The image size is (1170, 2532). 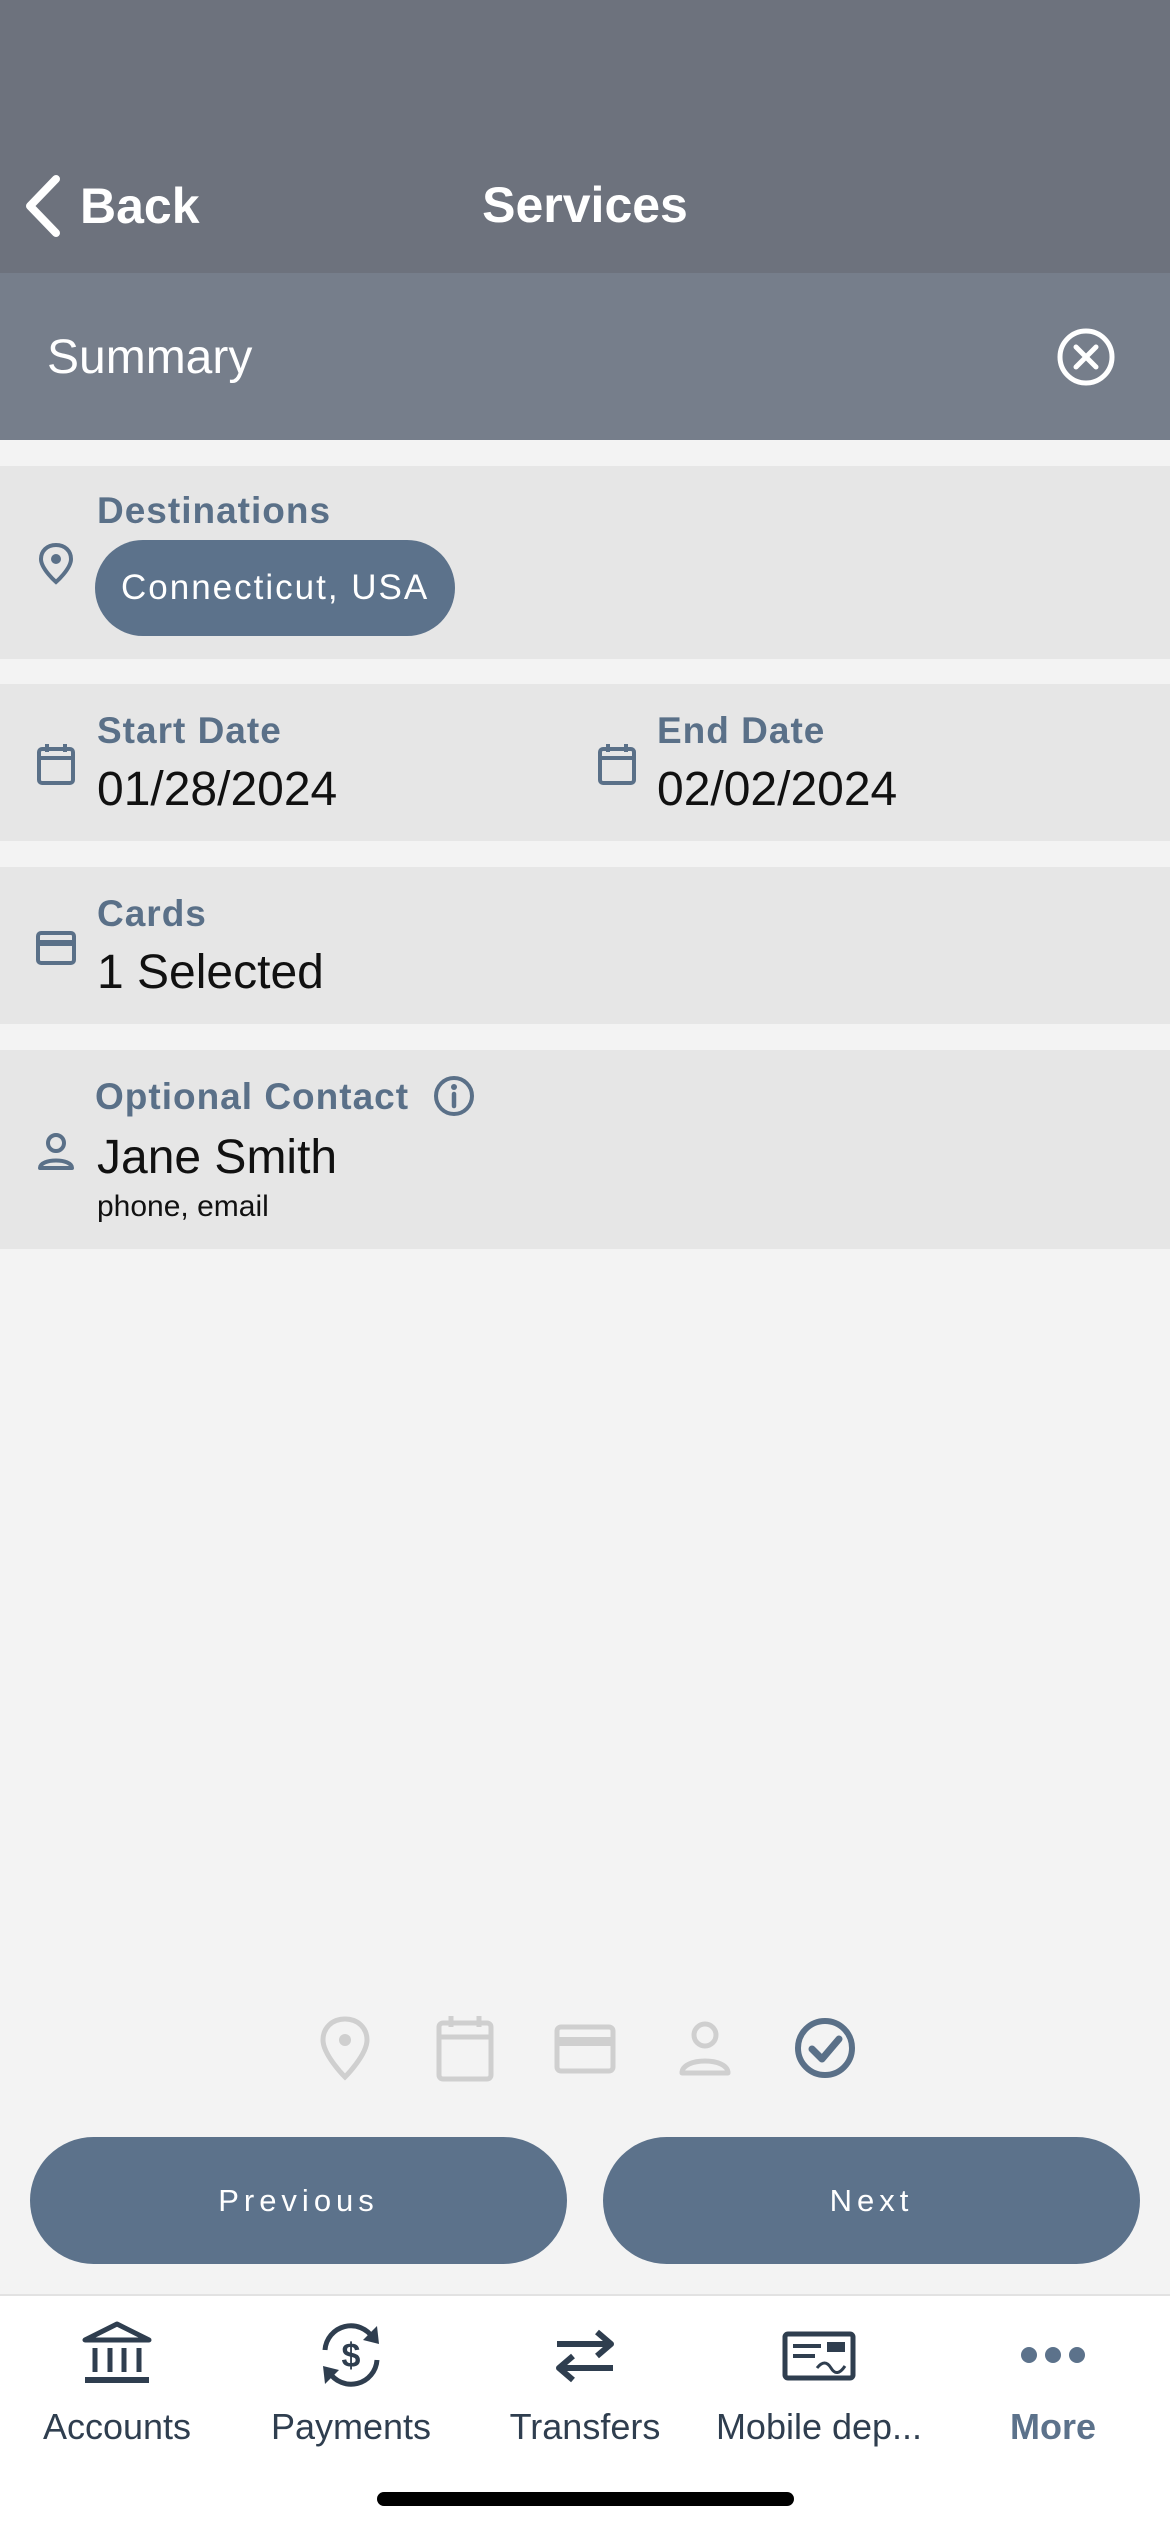 I want to click on tab-label-accounts: Accounts, so click(x=117, y=2426).